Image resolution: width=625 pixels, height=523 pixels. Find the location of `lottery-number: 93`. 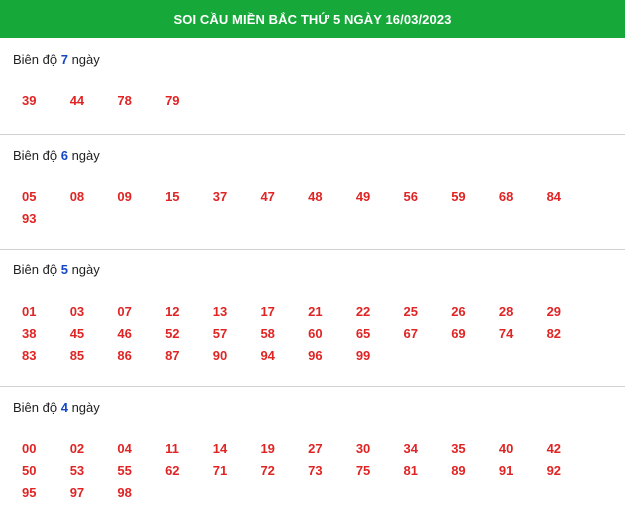

lottery-number: 93 is located at coordinates (29, 218).